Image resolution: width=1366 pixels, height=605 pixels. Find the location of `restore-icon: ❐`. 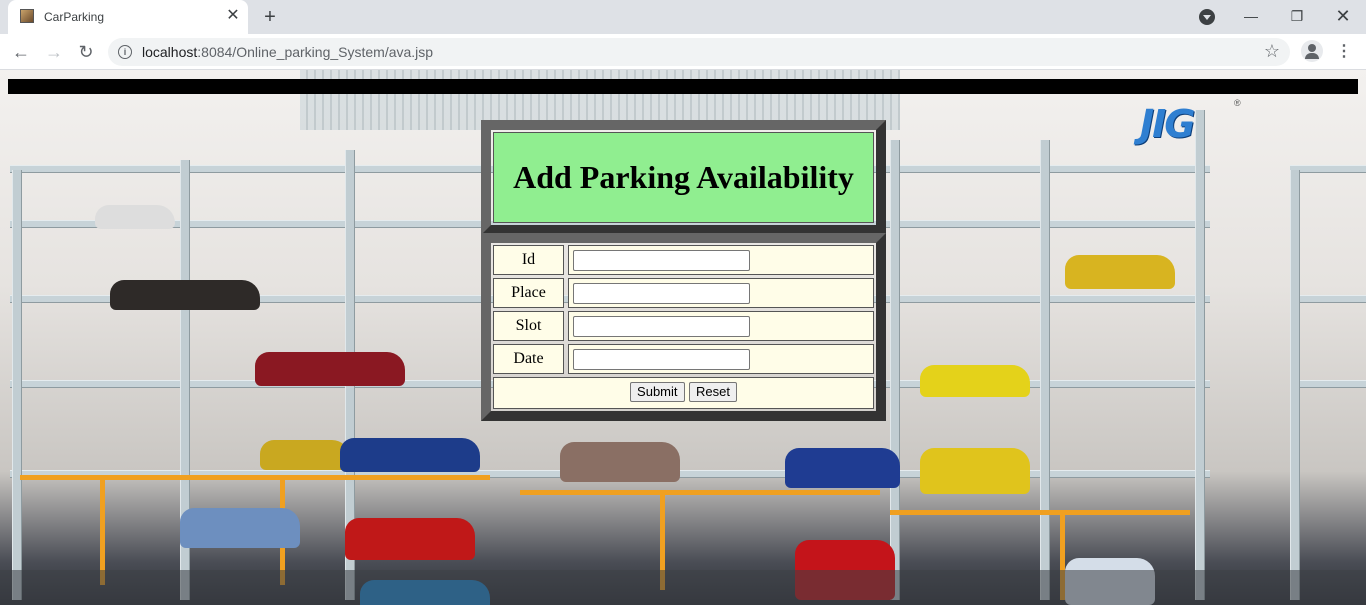

restore-icon: ❐ is located at coordinates (1297, 16).